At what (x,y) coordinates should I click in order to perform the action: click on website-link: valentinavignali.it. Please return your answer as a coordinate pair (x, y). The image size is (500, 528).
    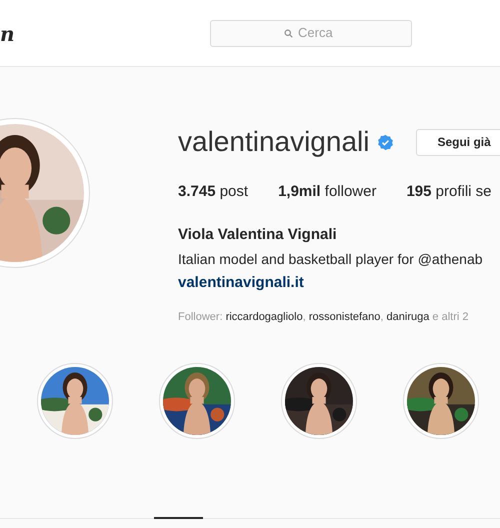
    Looking at the image, I should click on (339, 283).